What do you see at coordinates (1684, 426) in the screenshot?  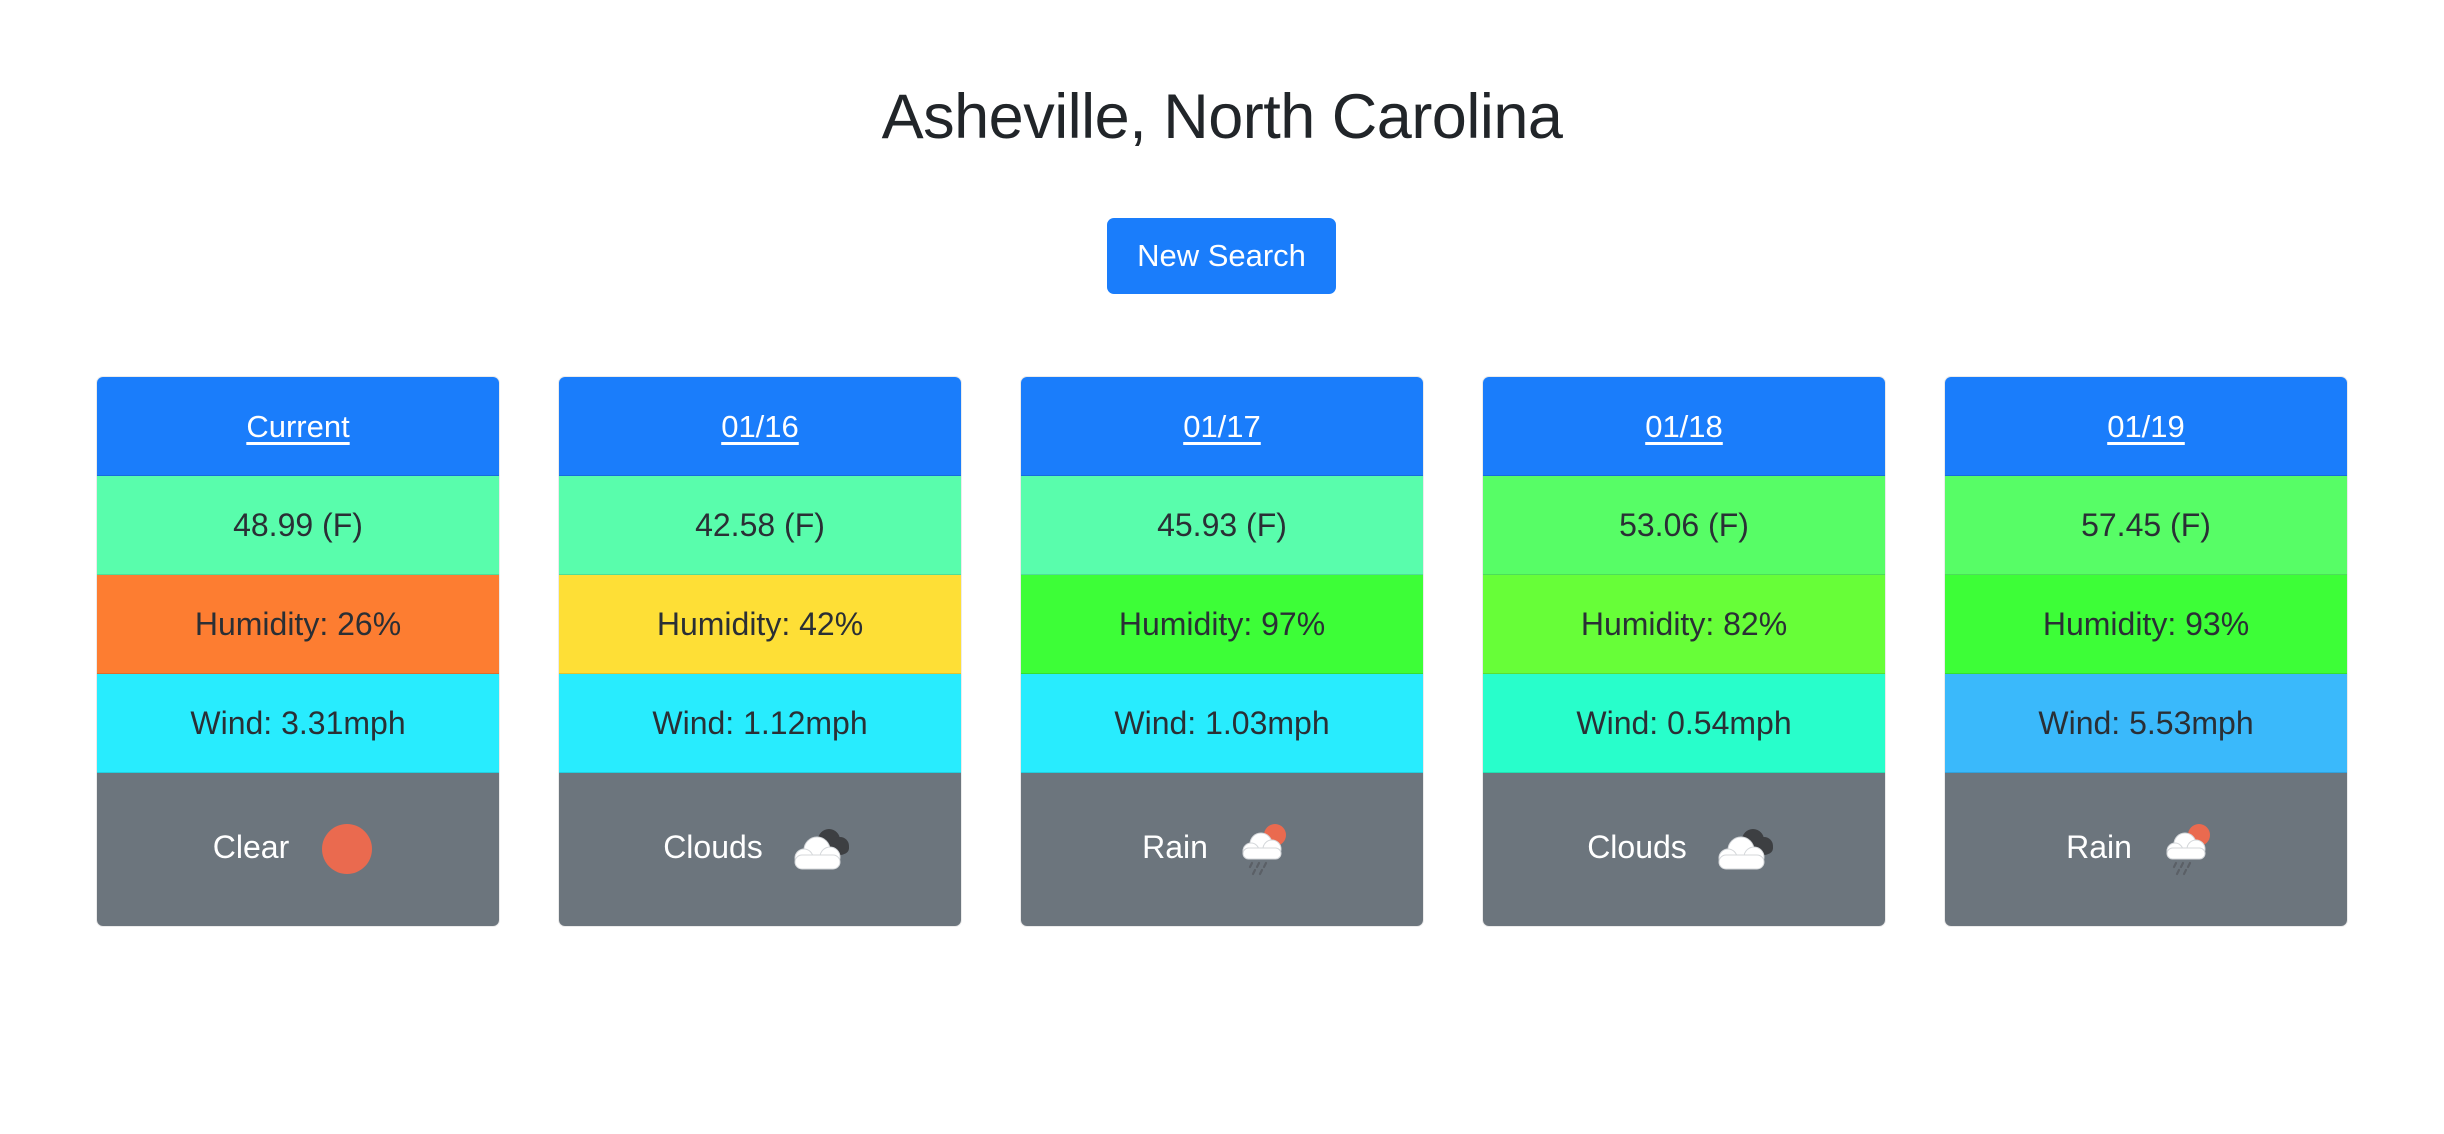 I see `card-date-link: 01/18` at bounding box center [1684, 426].